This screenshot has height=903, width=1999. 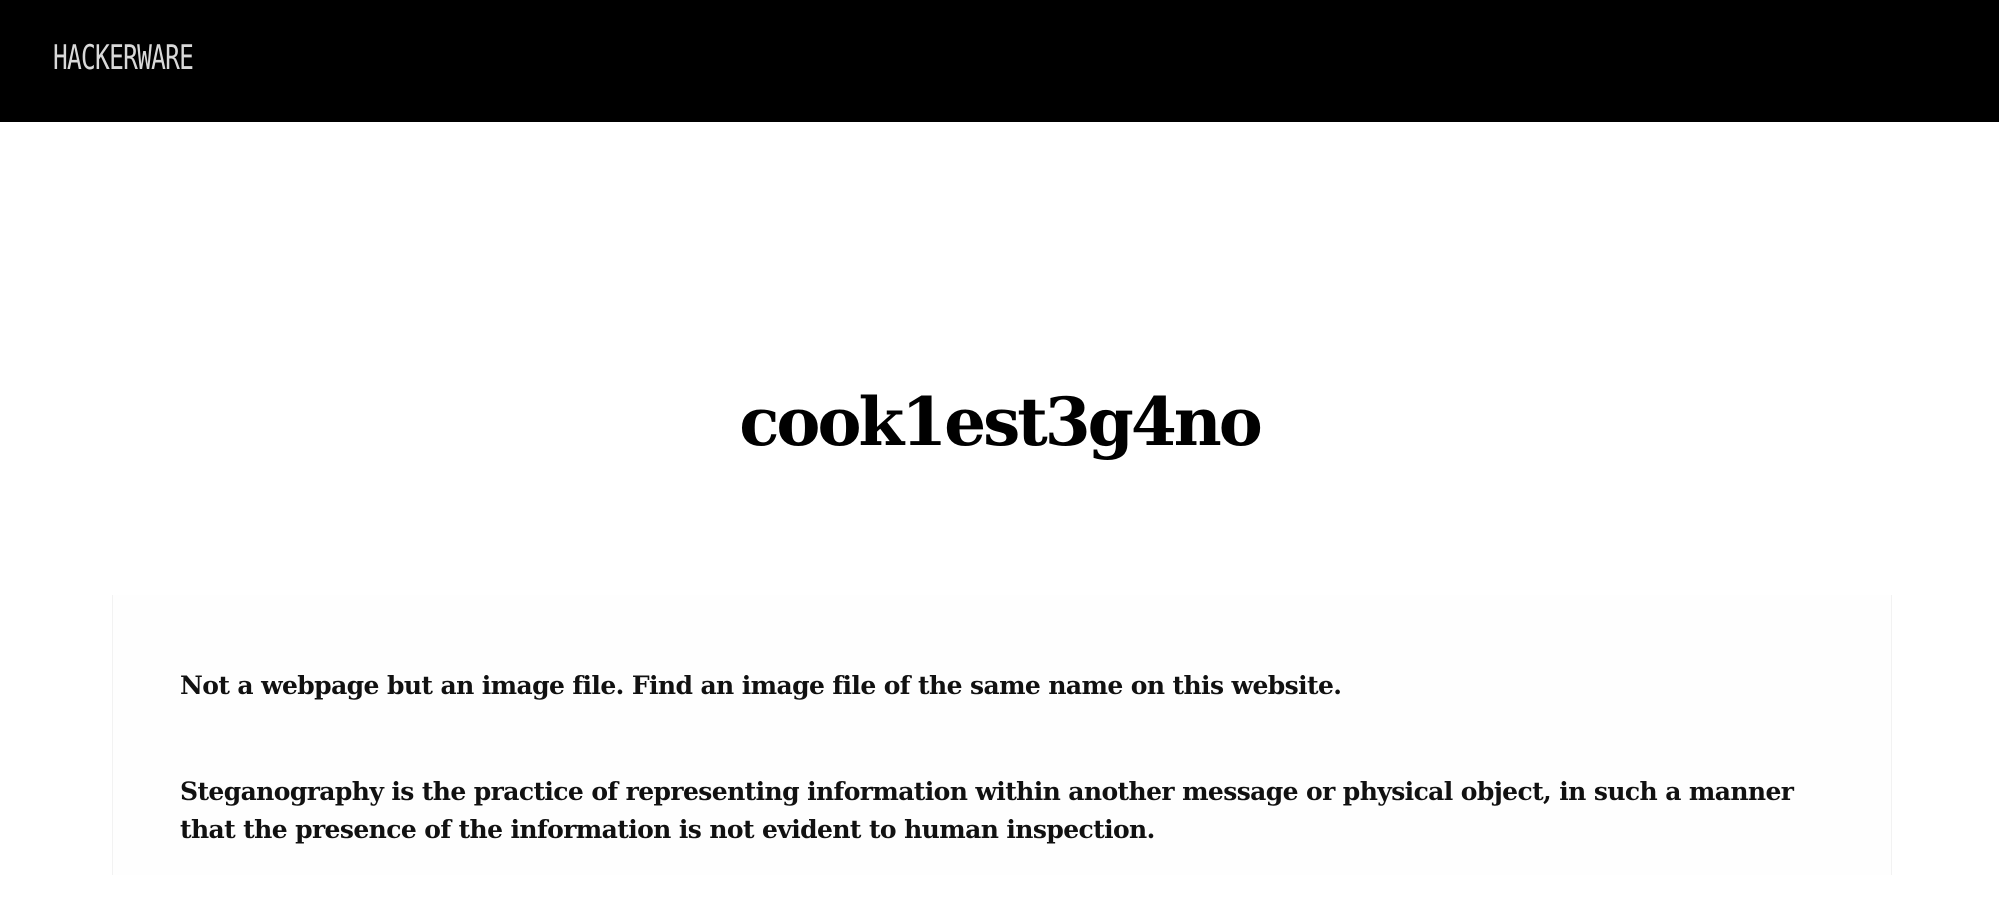 What do you see at coordinates (1001, 422) in the screenshot?
I see `page-title: cook1est3g4no` at bounding box center [1001, 422].